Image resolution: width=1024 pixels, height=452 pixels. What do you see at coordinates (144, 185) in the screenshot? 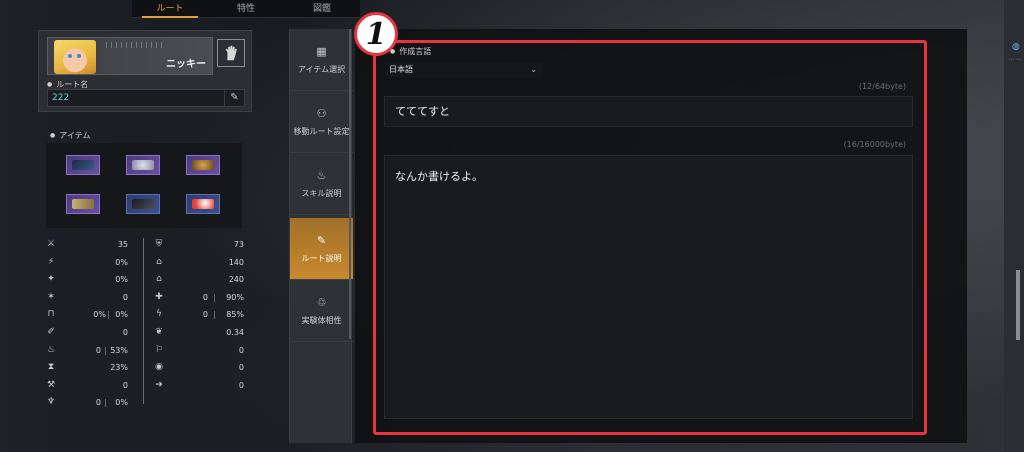
I see `items-grid` at bounding box center [144, 185].